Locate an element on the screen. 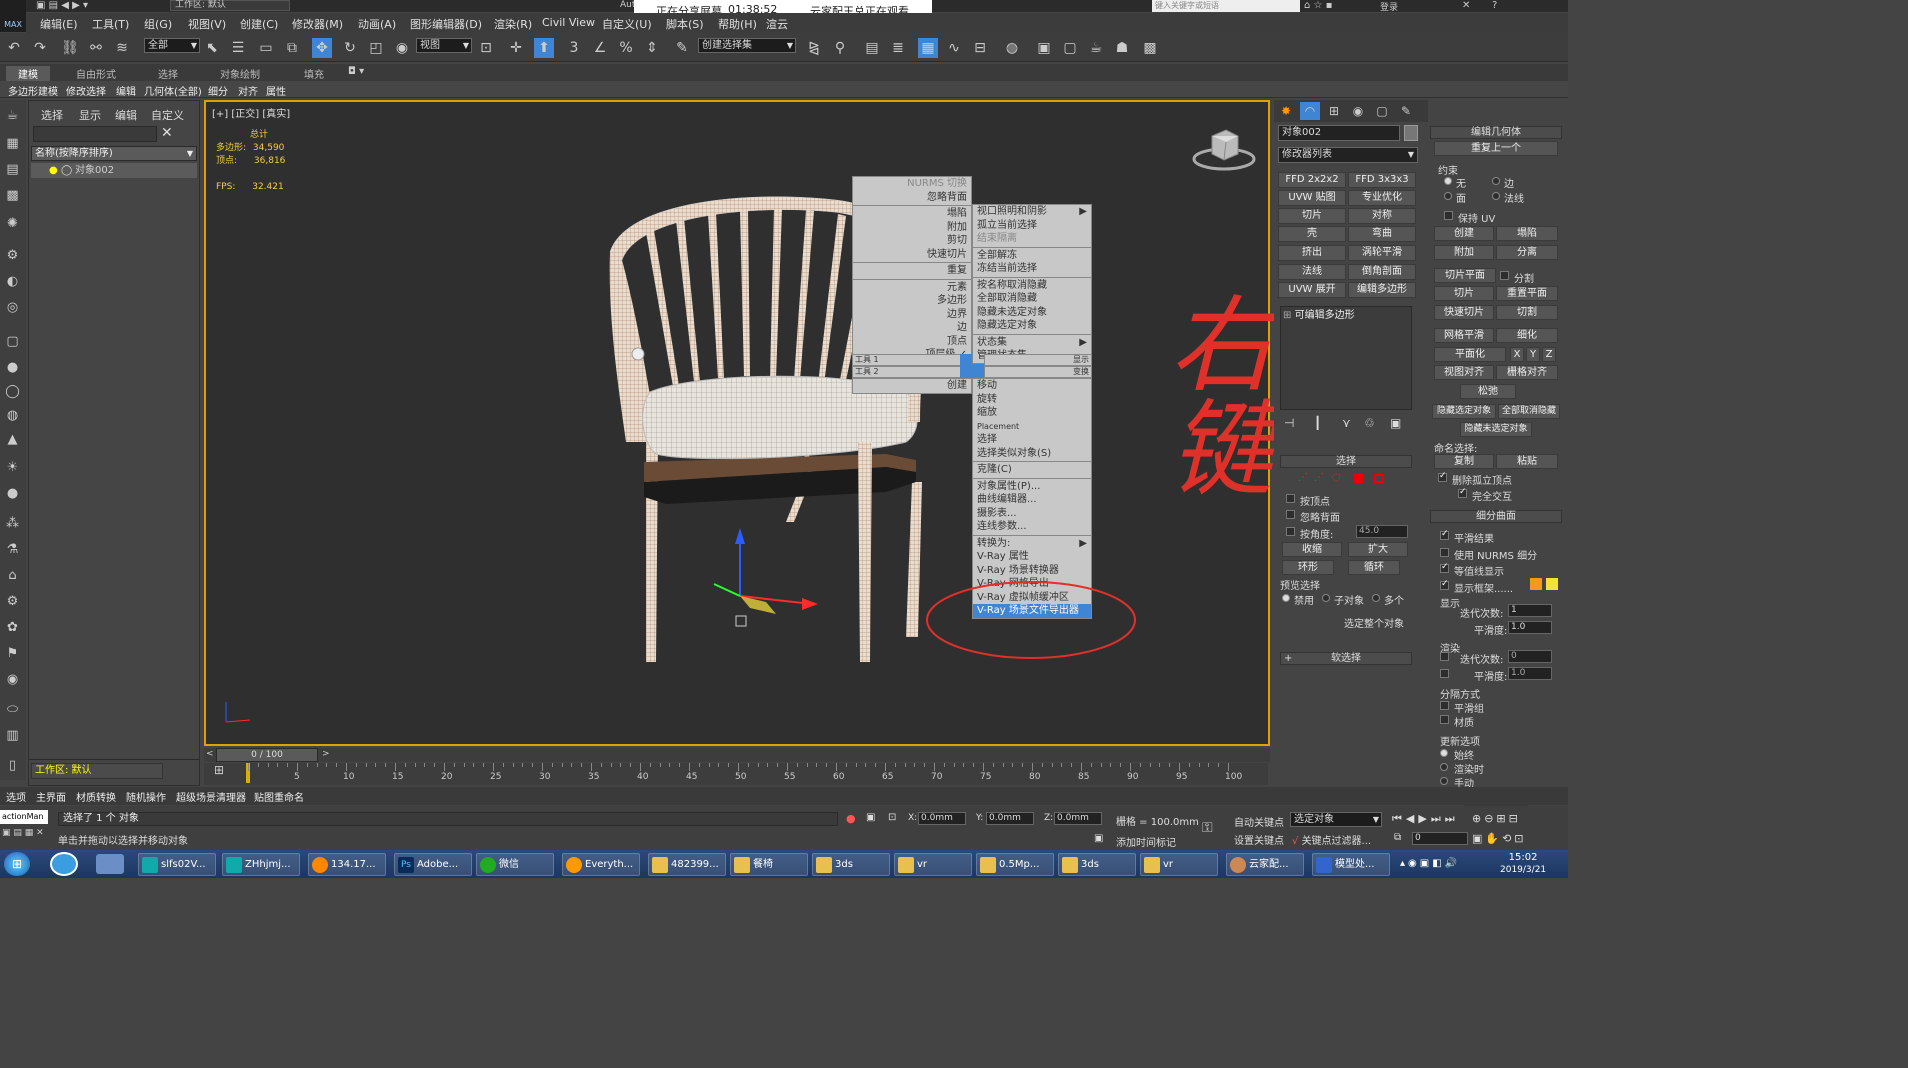  cylinder-icon: ◯ is located at coordinates (12, 391).